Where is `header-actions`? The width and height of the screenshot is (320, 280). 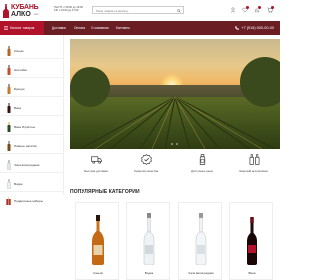
header-actions is located at coordinates (251, 10).